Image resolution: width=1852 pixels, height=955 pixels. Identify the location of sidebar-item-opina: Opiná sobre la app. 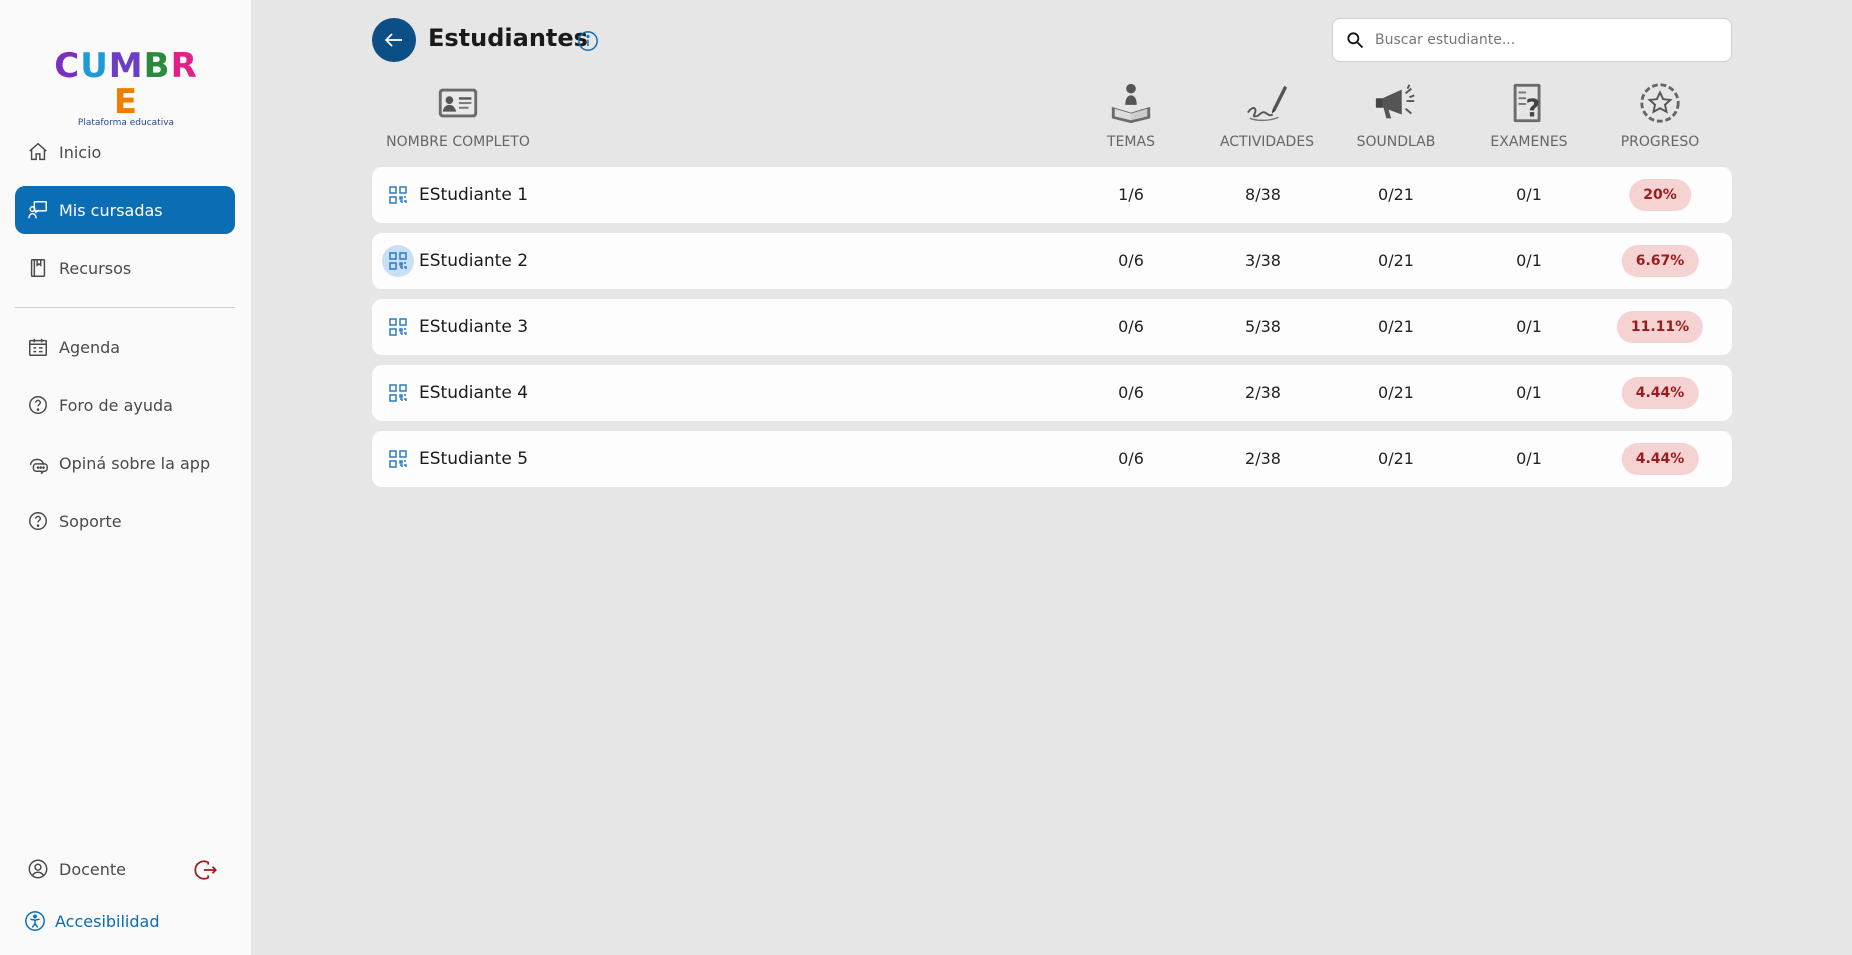
(125, 463).